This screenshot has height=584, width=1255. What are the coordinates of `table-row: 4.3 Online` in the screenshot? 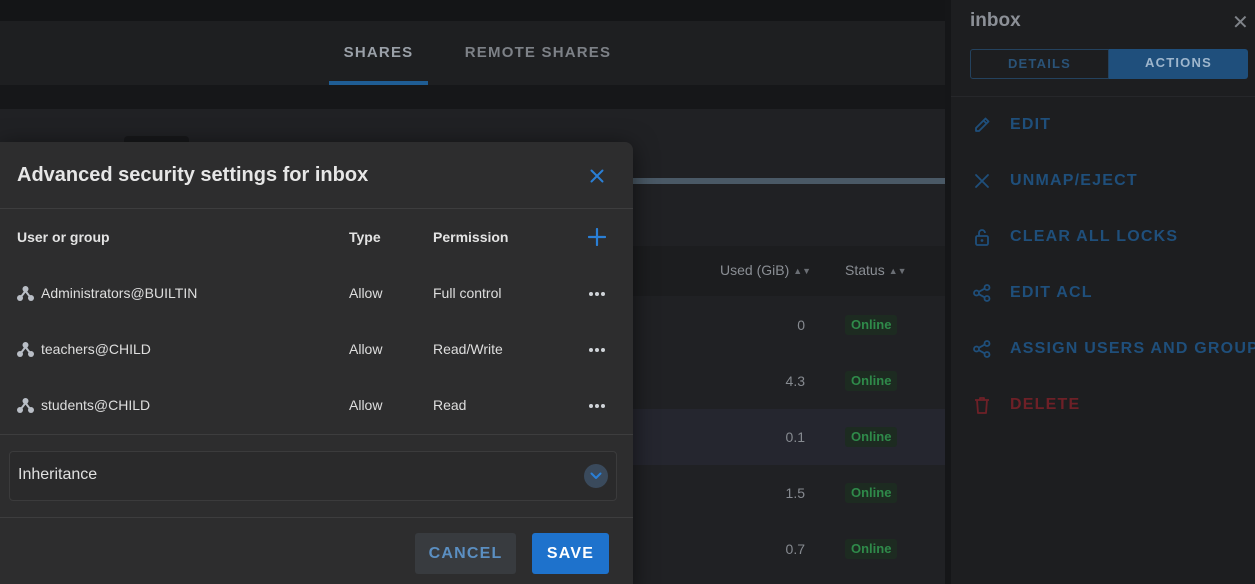 It's located at (788, 381).